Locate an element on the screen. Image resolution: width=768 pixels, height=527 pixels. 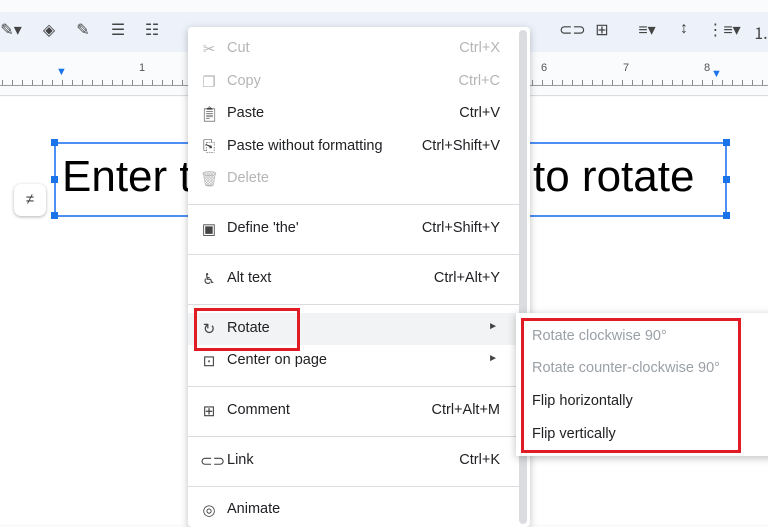
menu-item-define: ▣ Define 'the' Ctrl+Shift+Y is located at coordinates (359, 229).